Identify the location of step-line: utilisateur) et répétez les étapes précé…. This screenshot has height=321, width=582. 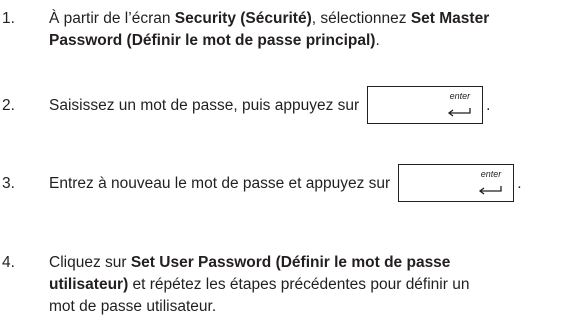
(314, 285).